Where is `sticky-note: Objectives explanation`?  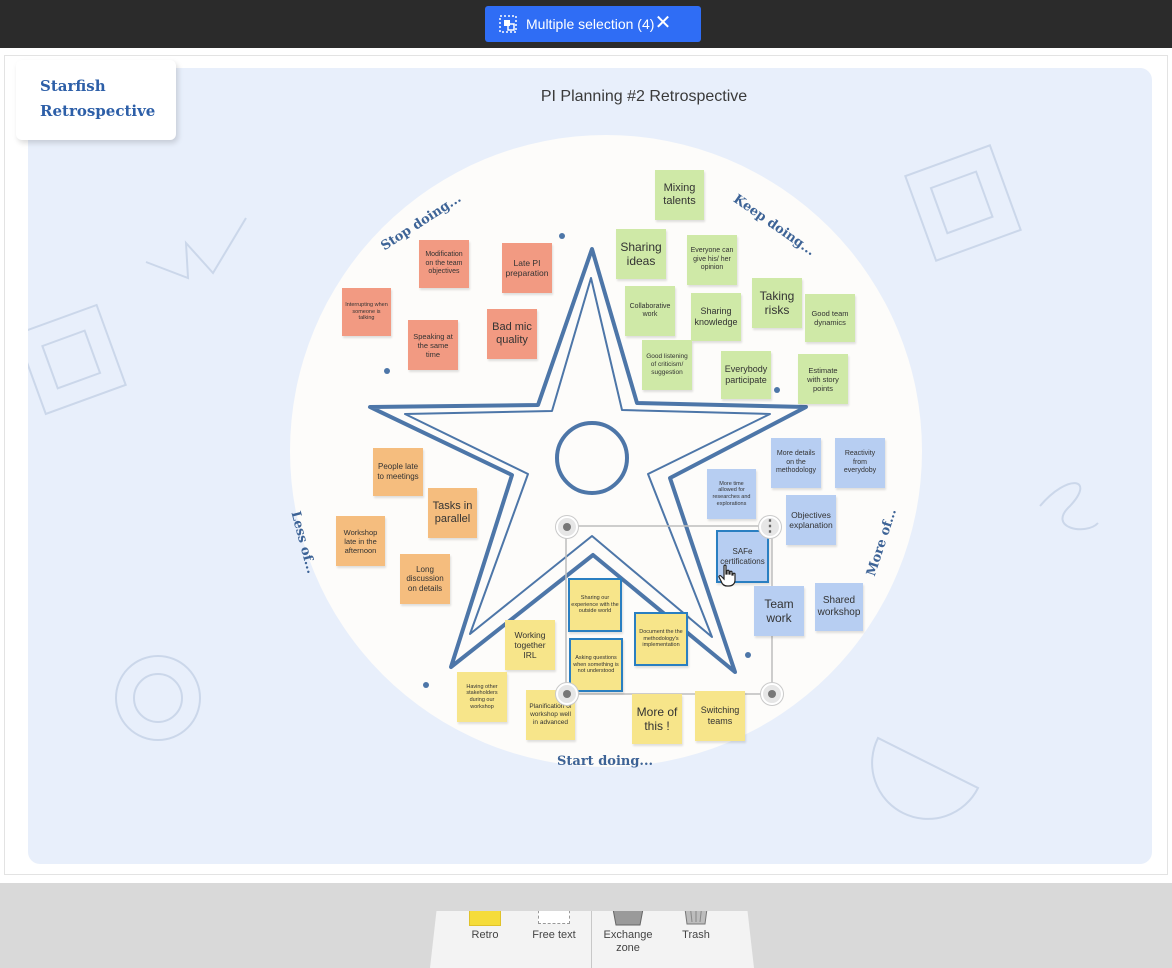 sticky-note: Objectives explanation is located at coordinates (811, 520).